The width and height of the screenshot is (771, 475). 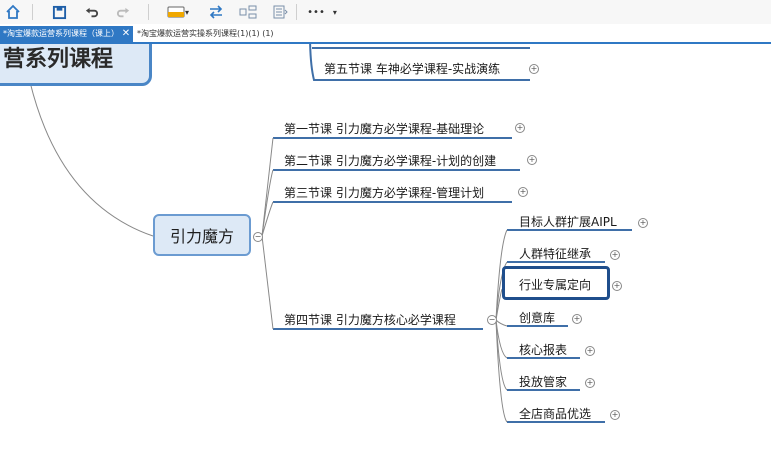 I want to click on home-icon, so click(x=13, y=12).